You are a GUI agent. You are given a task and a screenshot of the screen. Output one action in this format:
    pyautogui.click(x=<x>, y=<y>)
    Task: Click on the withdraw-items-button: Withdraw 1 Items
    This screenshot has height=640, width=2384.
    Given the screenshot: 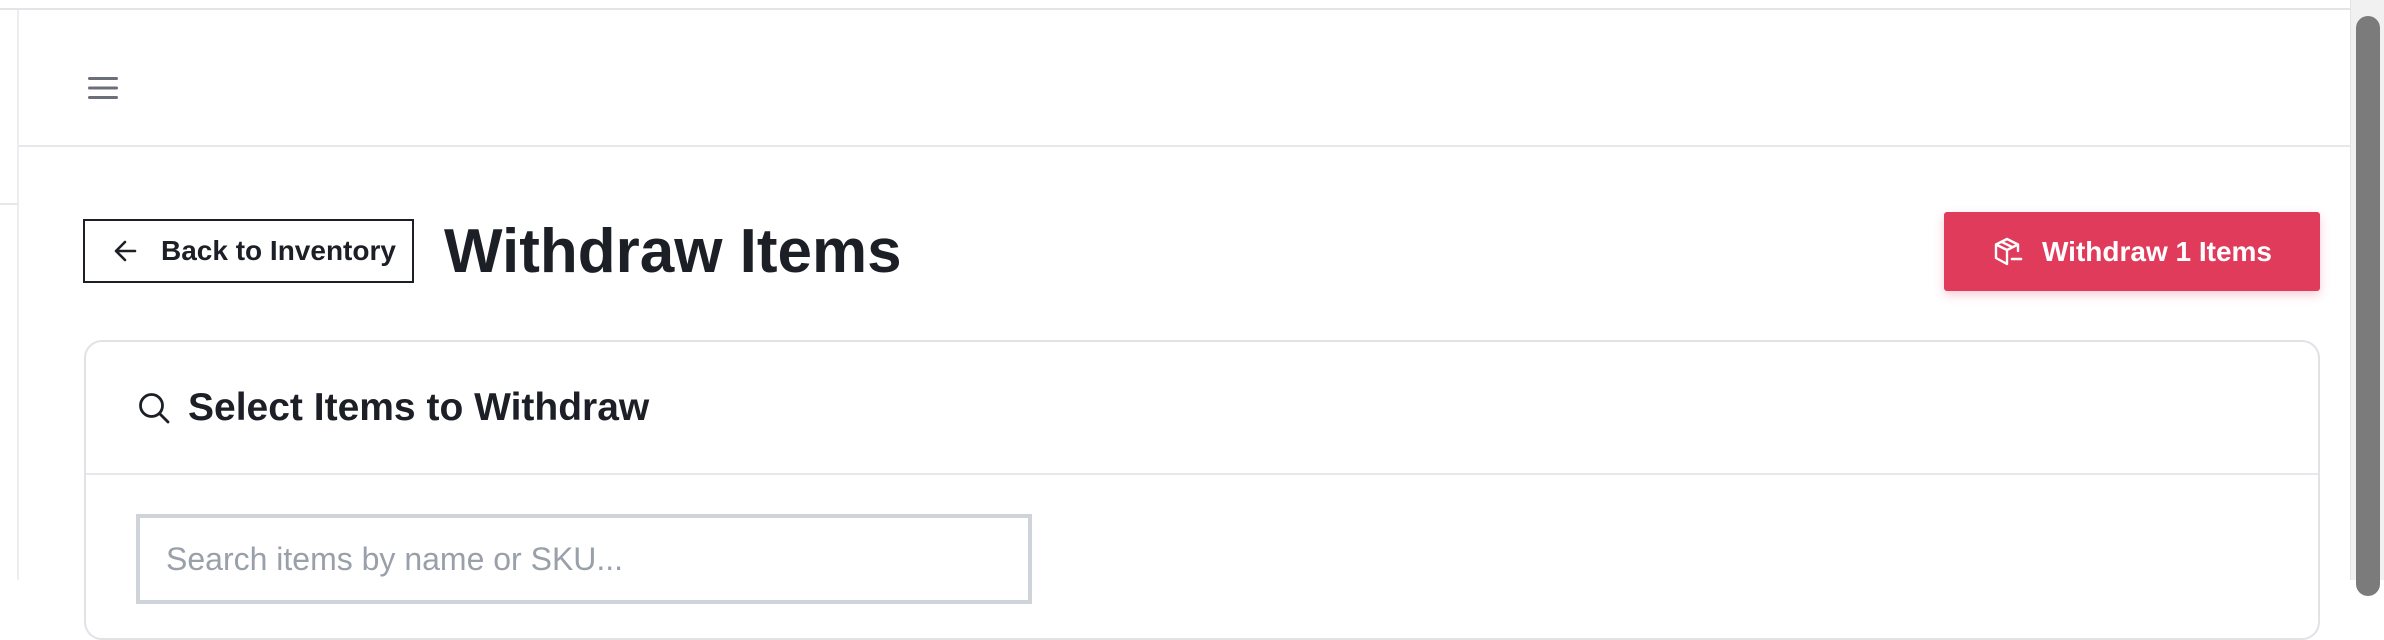 What is the action you would take?
    pyautogui.click(x=2132, y=251)
    